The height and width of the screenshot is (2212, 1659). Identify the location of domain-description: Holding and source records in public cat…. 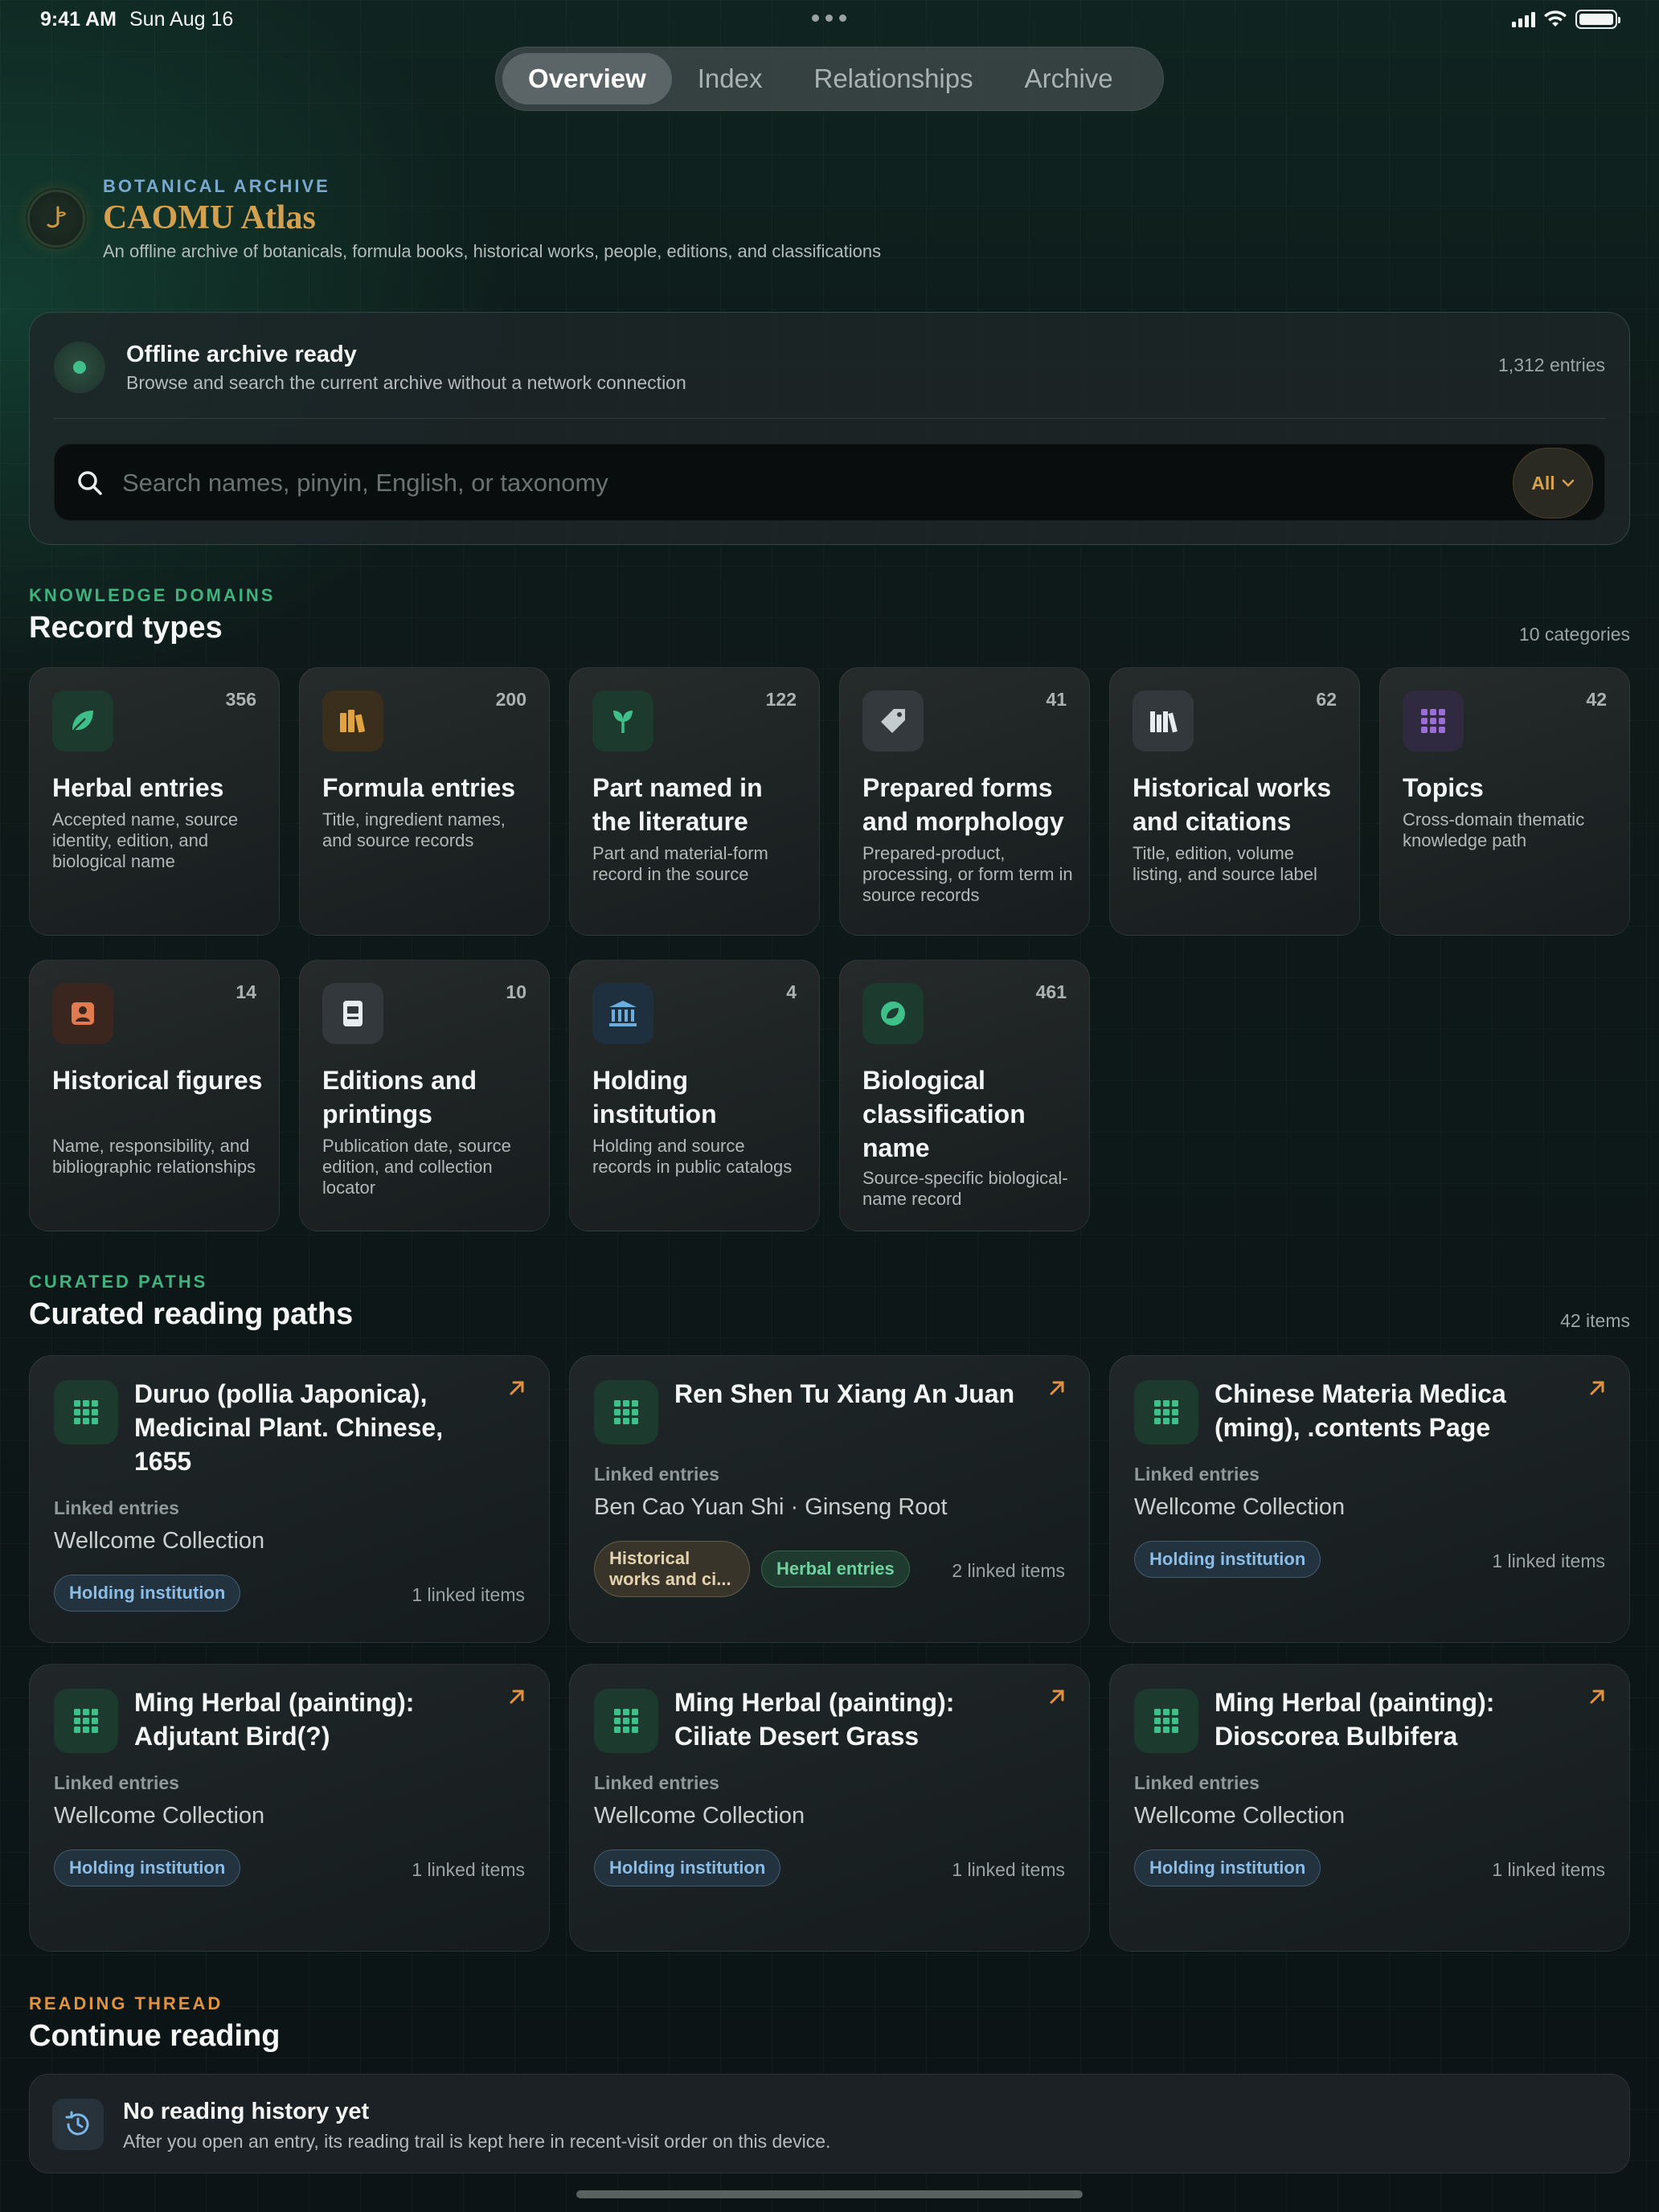
(692, 1156).